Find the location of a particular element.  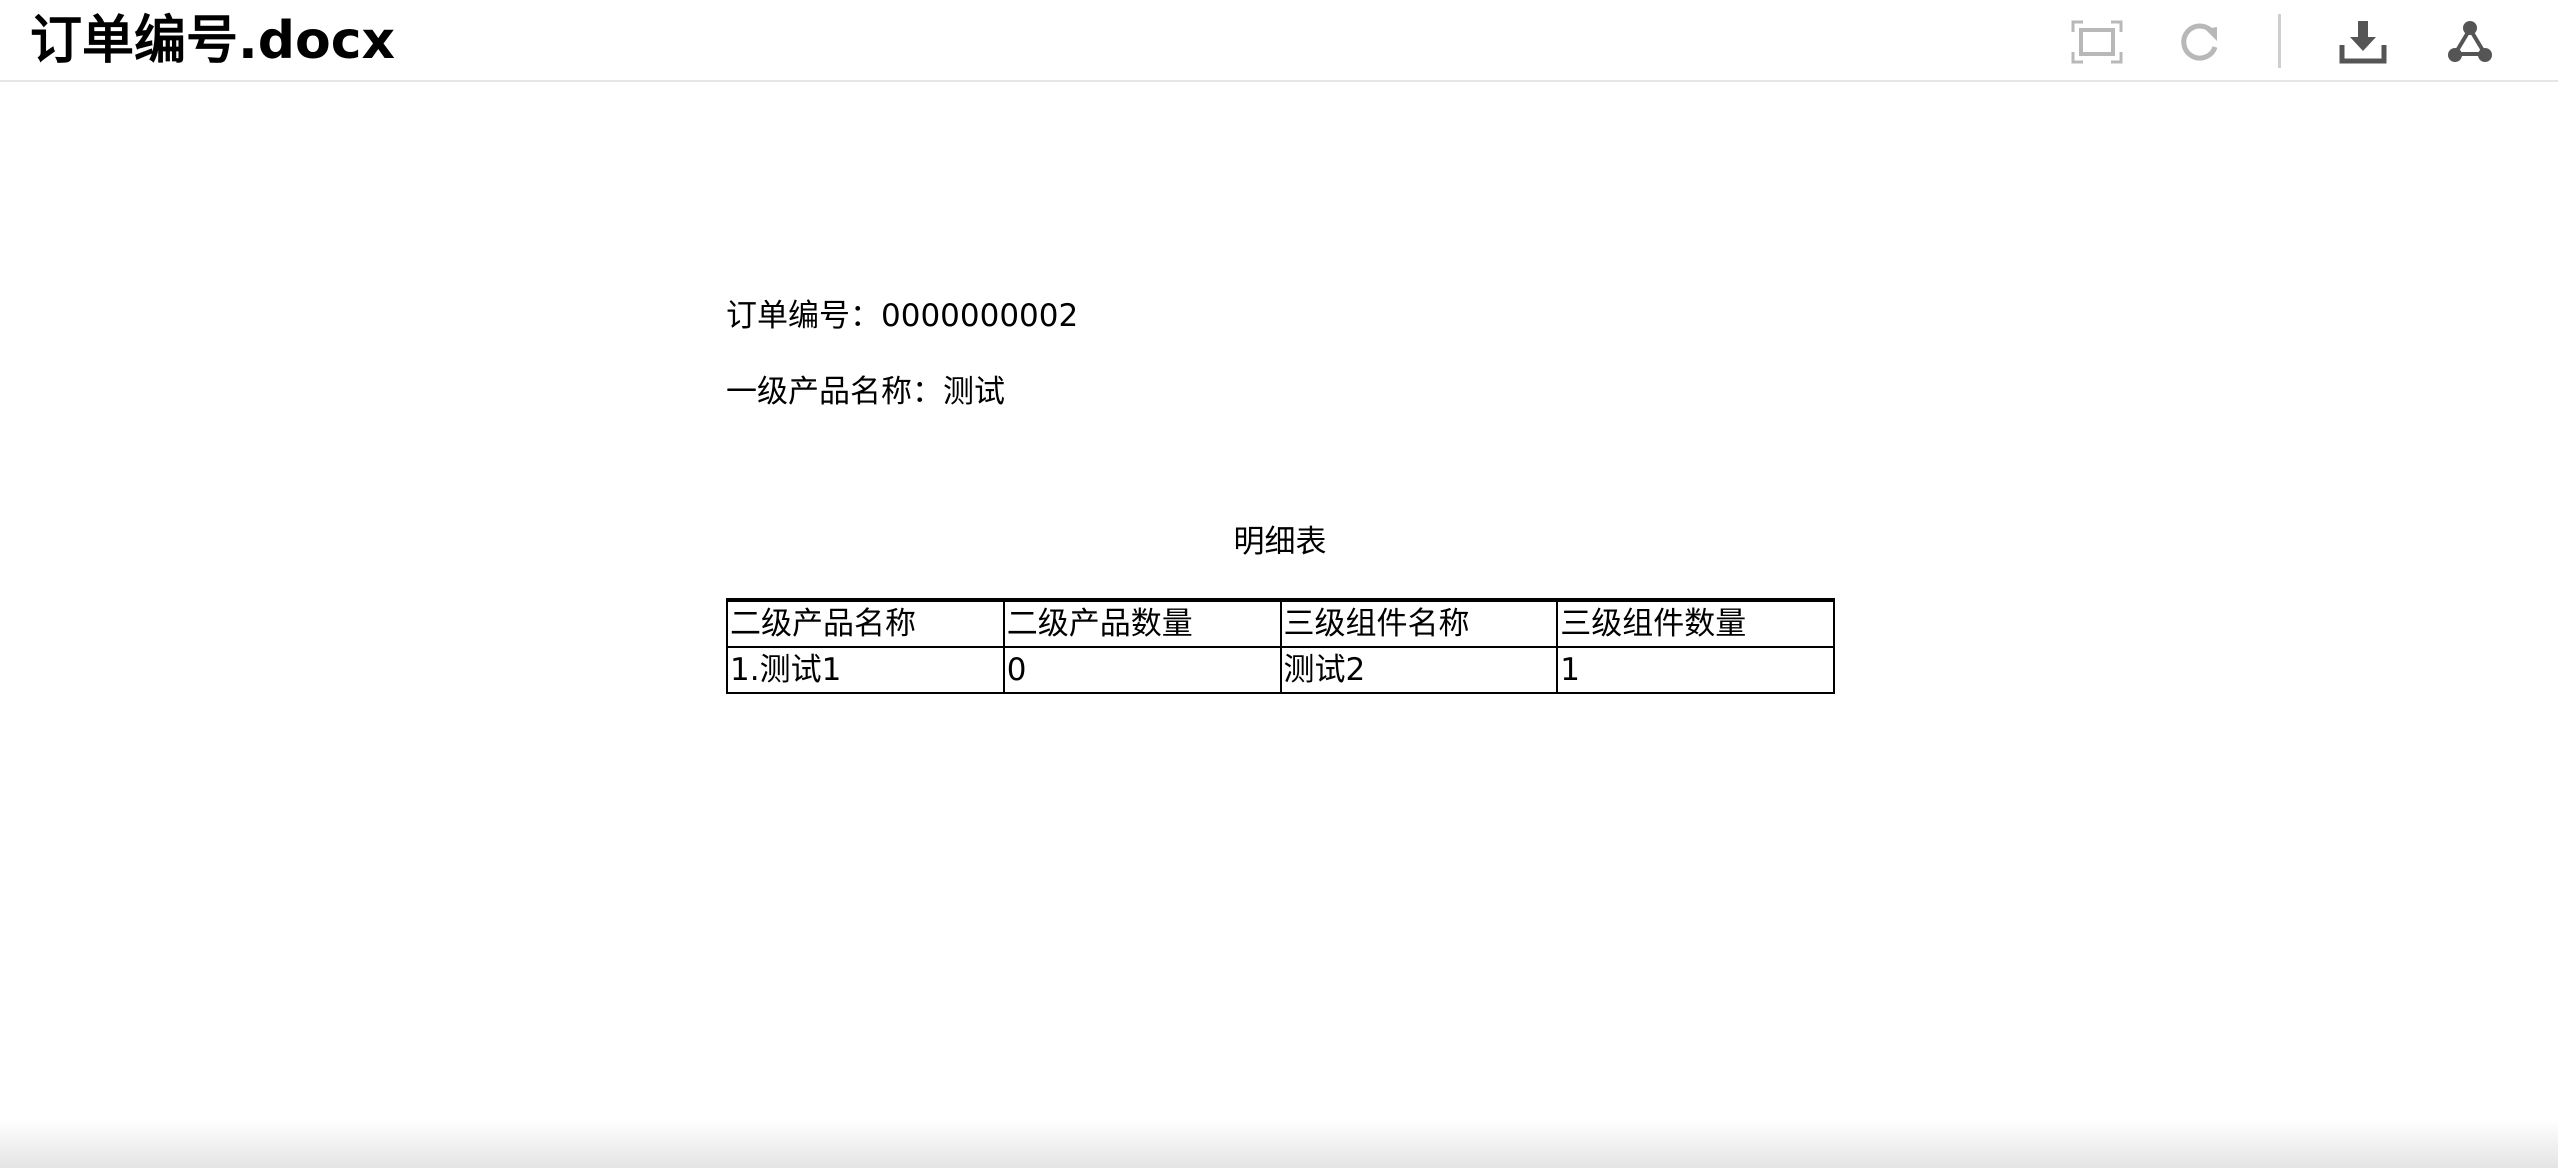

toolbar-divider is located at coordinates (2279, 41).